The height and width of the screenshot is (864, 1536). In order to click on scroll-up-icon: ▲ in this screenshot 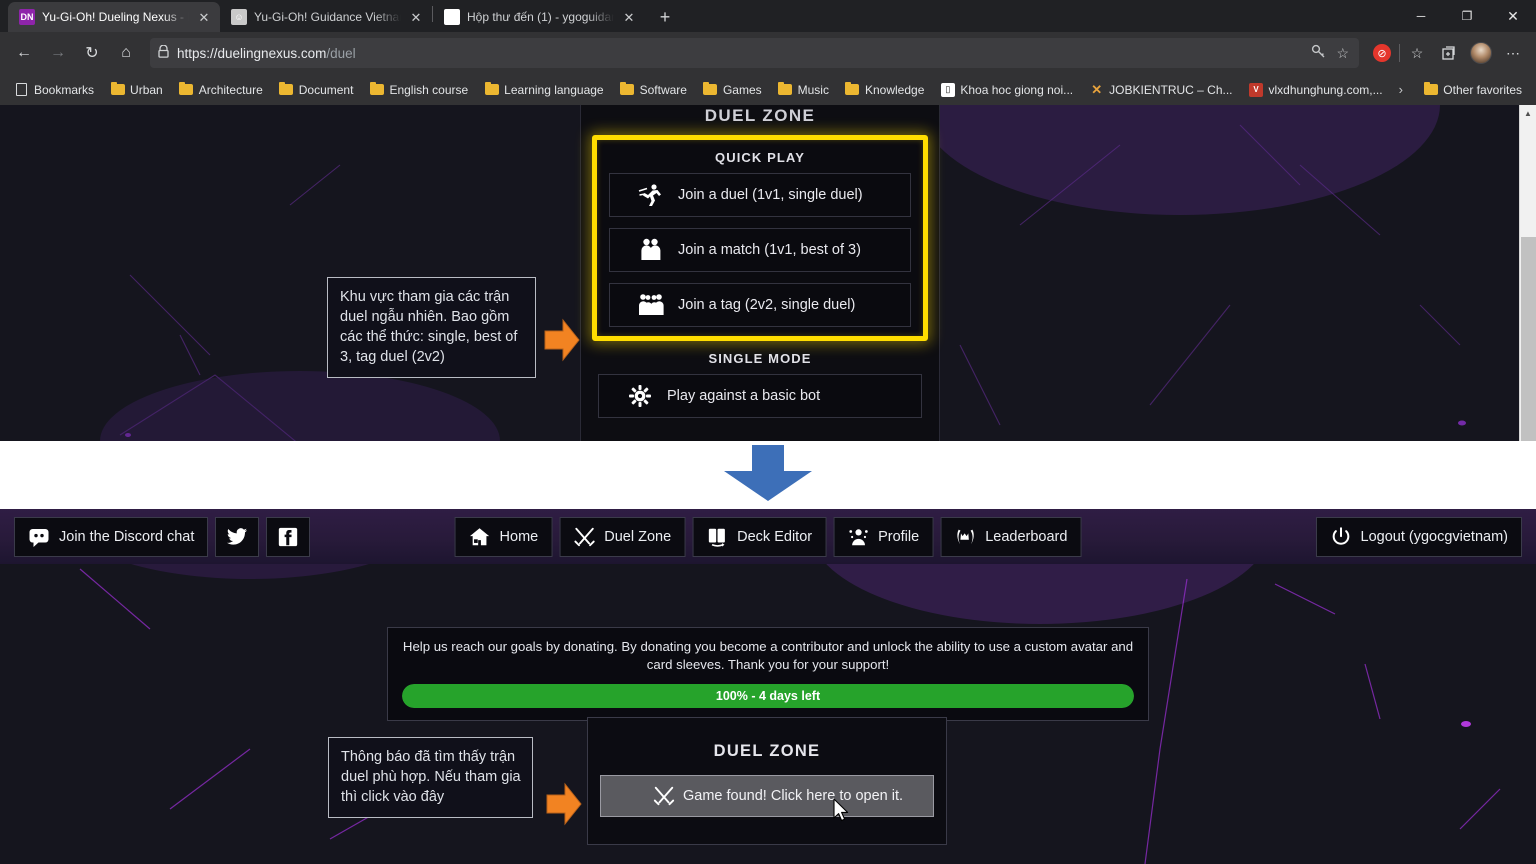, I will do `click(1528, 113)`.